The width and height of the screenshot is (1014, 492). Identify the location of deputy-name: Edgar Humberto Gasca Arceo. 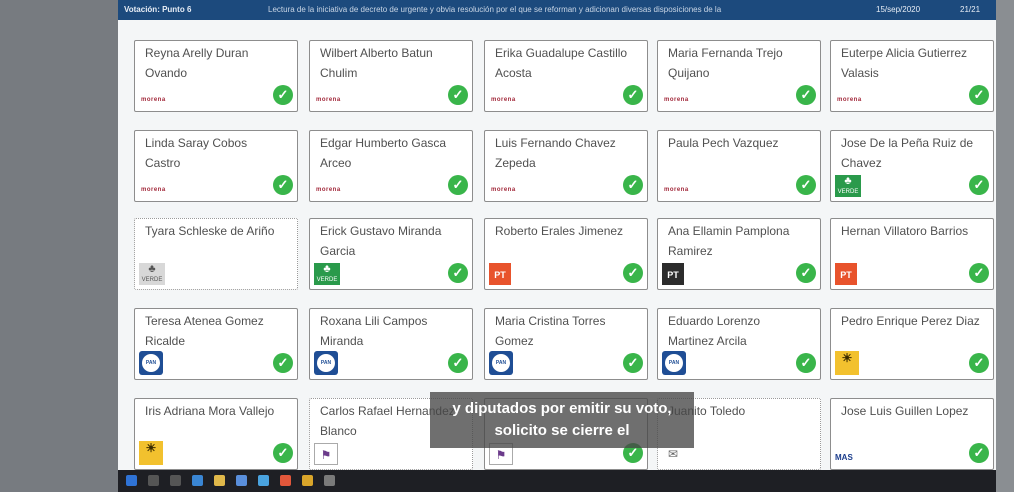
(383, 153).